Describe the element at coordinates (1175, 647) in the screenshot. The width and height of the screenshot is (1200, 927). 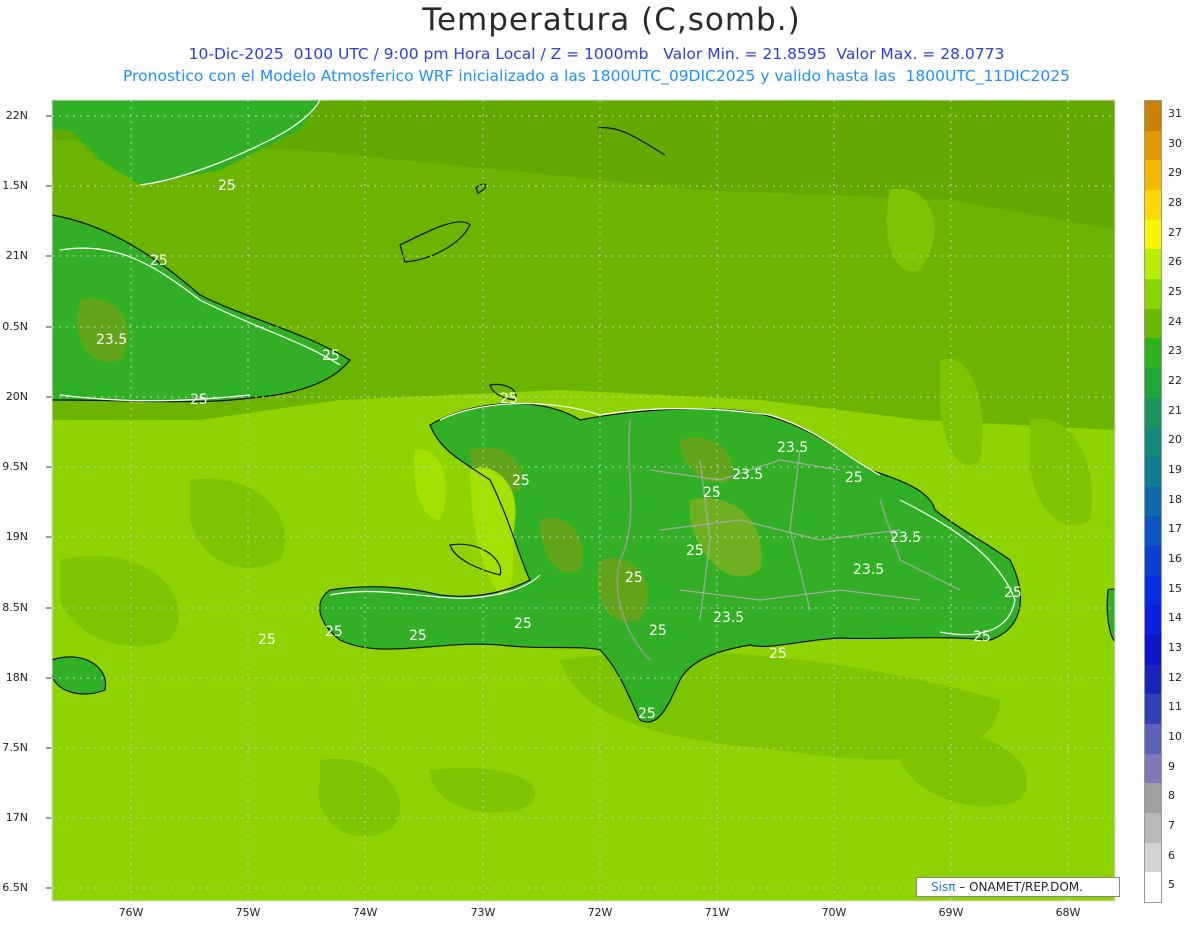
I see `colorbar-label: 13` at that location.